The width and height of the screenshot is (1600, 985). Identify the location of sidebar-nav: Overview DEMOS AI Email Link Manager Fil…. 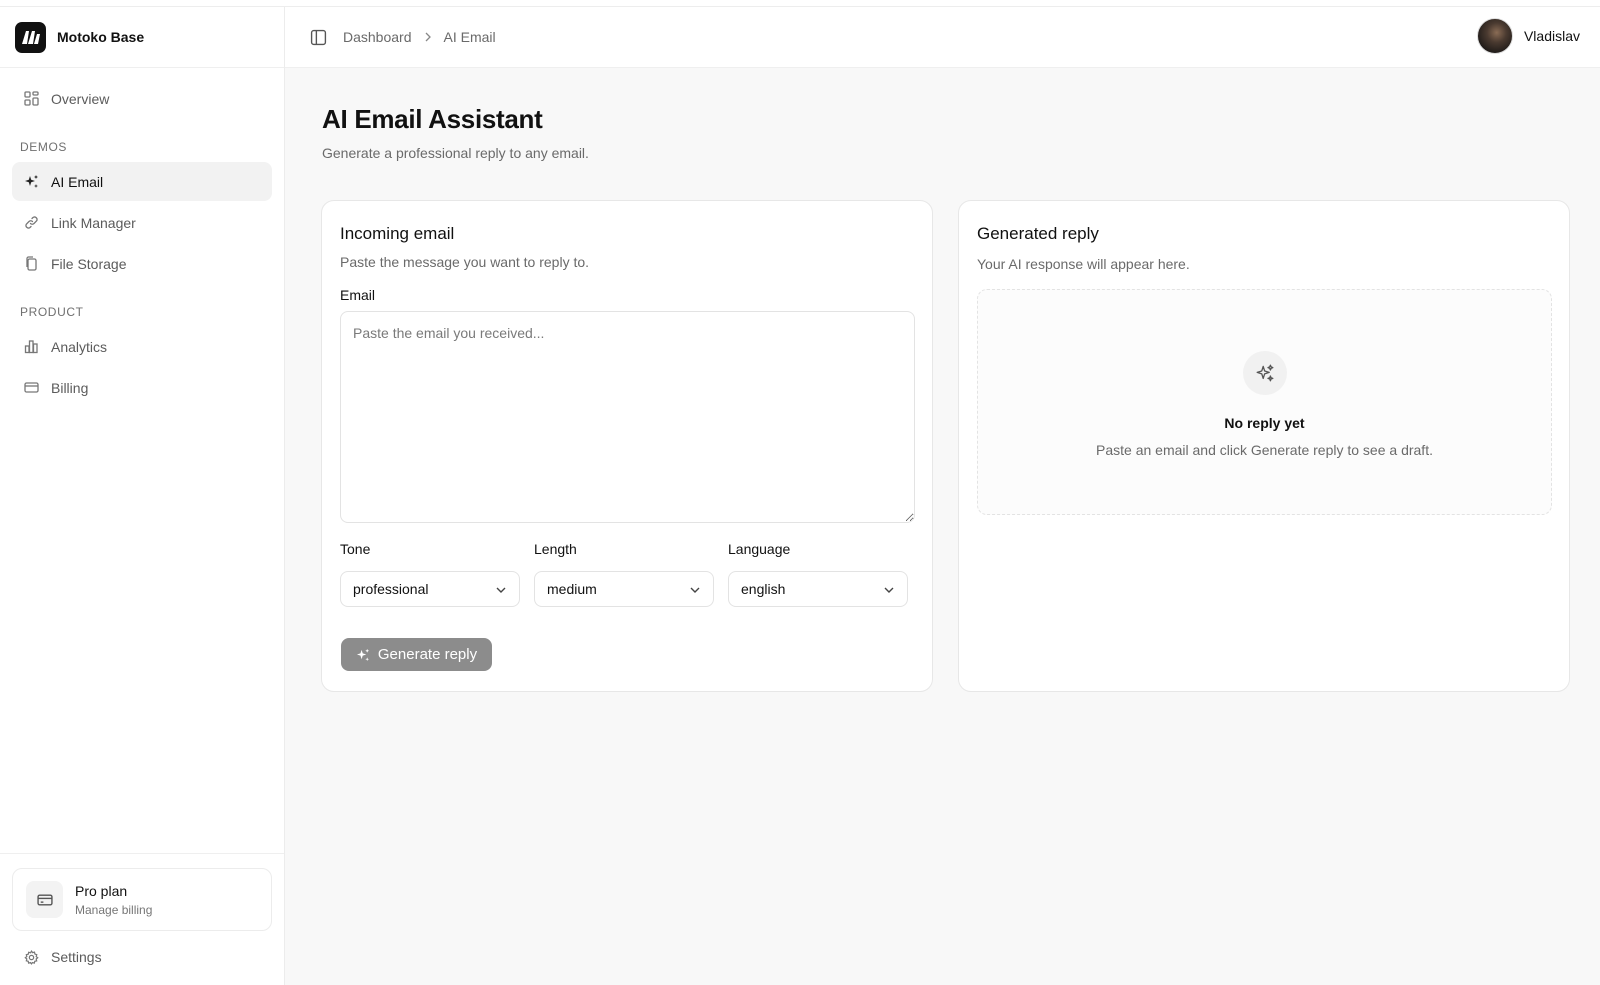
(142, 237).